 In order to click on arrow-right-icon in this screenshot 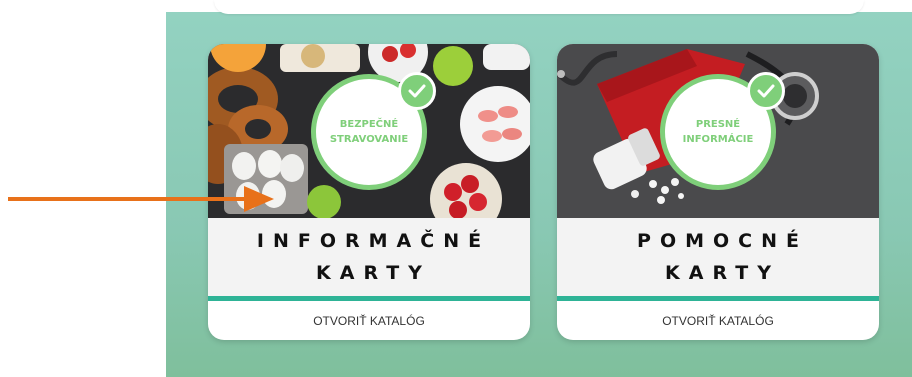, I will do `click(141, 199)`.